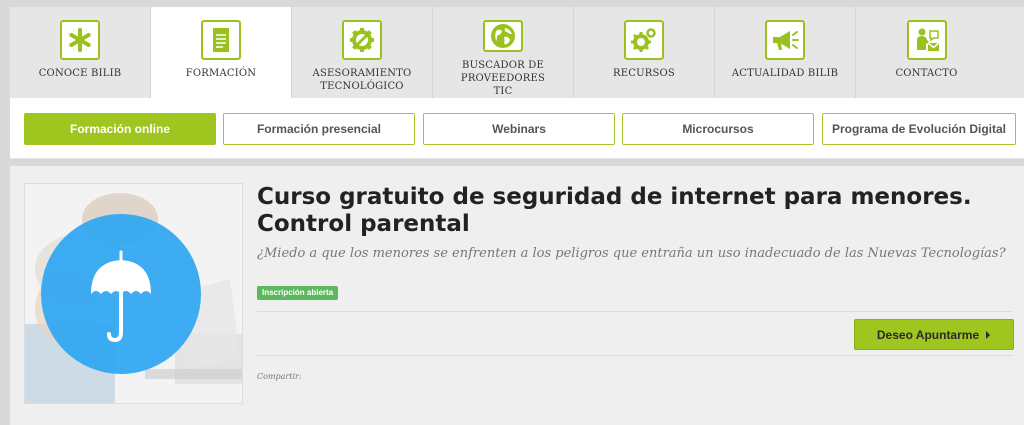  What do you see at coordinates (785, 73) in the screenshot?
I see `nav-label: ACTUALIDAD BILIB` at bounding box center [785, 73].